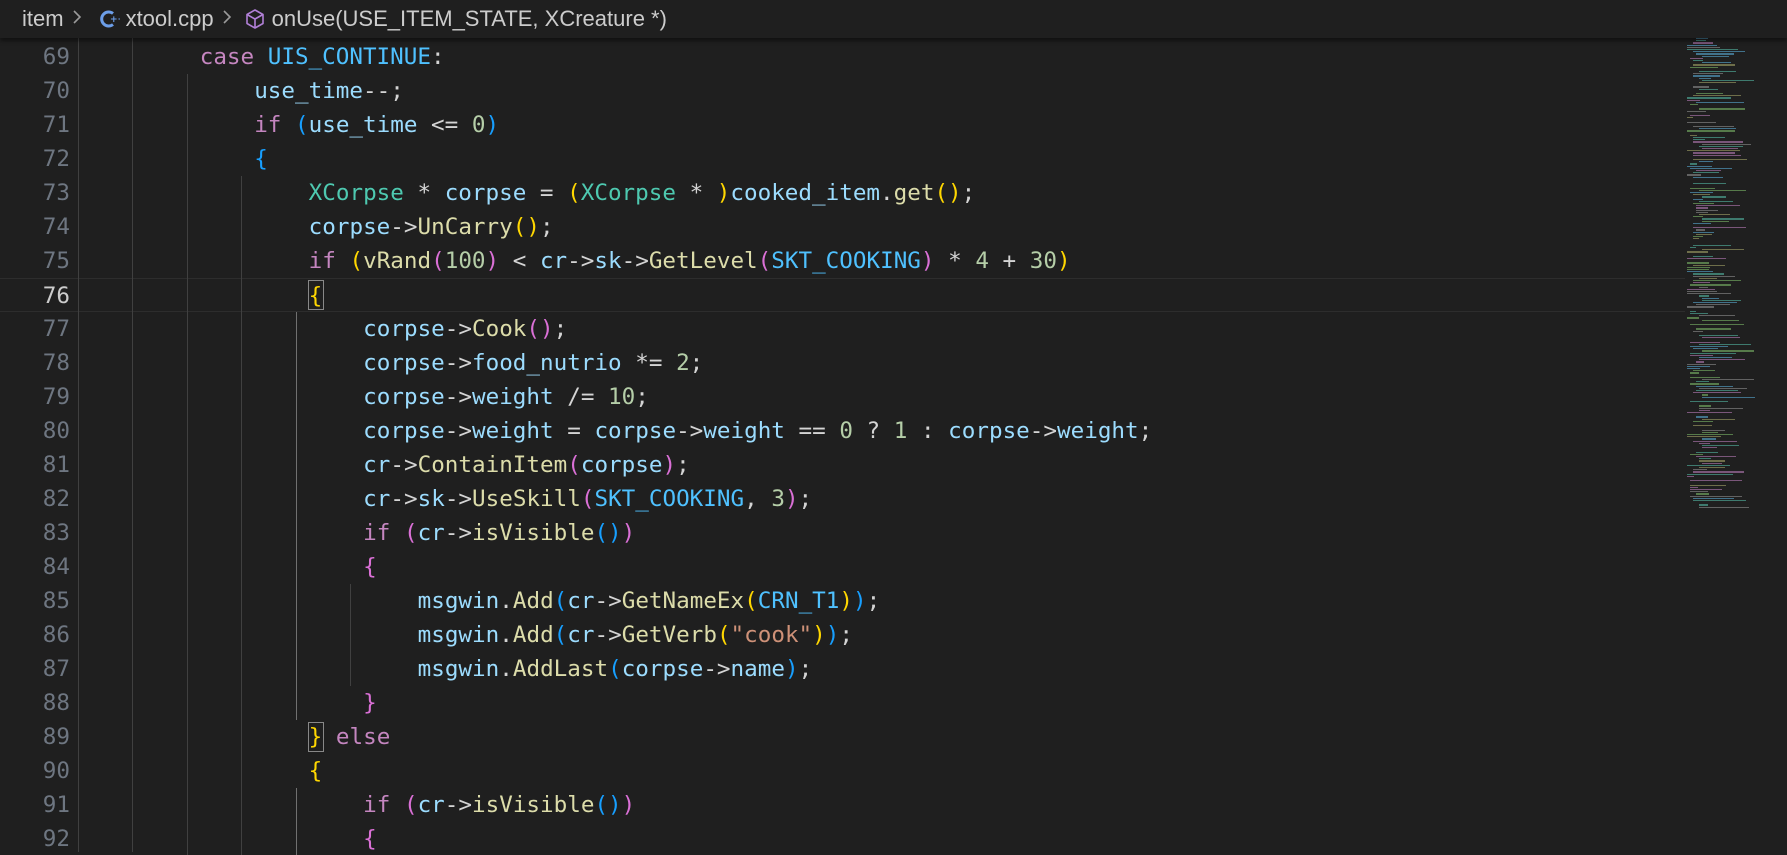 The height and width of the screenshot is (855, 1787). Describe the element at coordinates (842, 465) in the screenshot. I see `code-line: 81 cr->ContainItem(corpse);` at that location.